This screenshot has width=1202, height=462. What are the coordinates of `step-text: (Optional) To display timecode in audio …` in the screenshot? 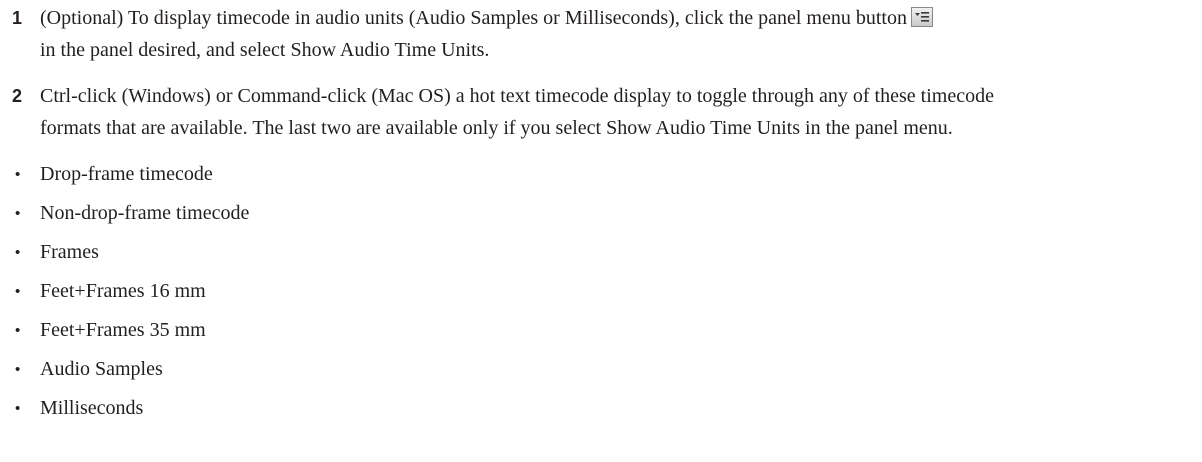 It's located at (619, 36).